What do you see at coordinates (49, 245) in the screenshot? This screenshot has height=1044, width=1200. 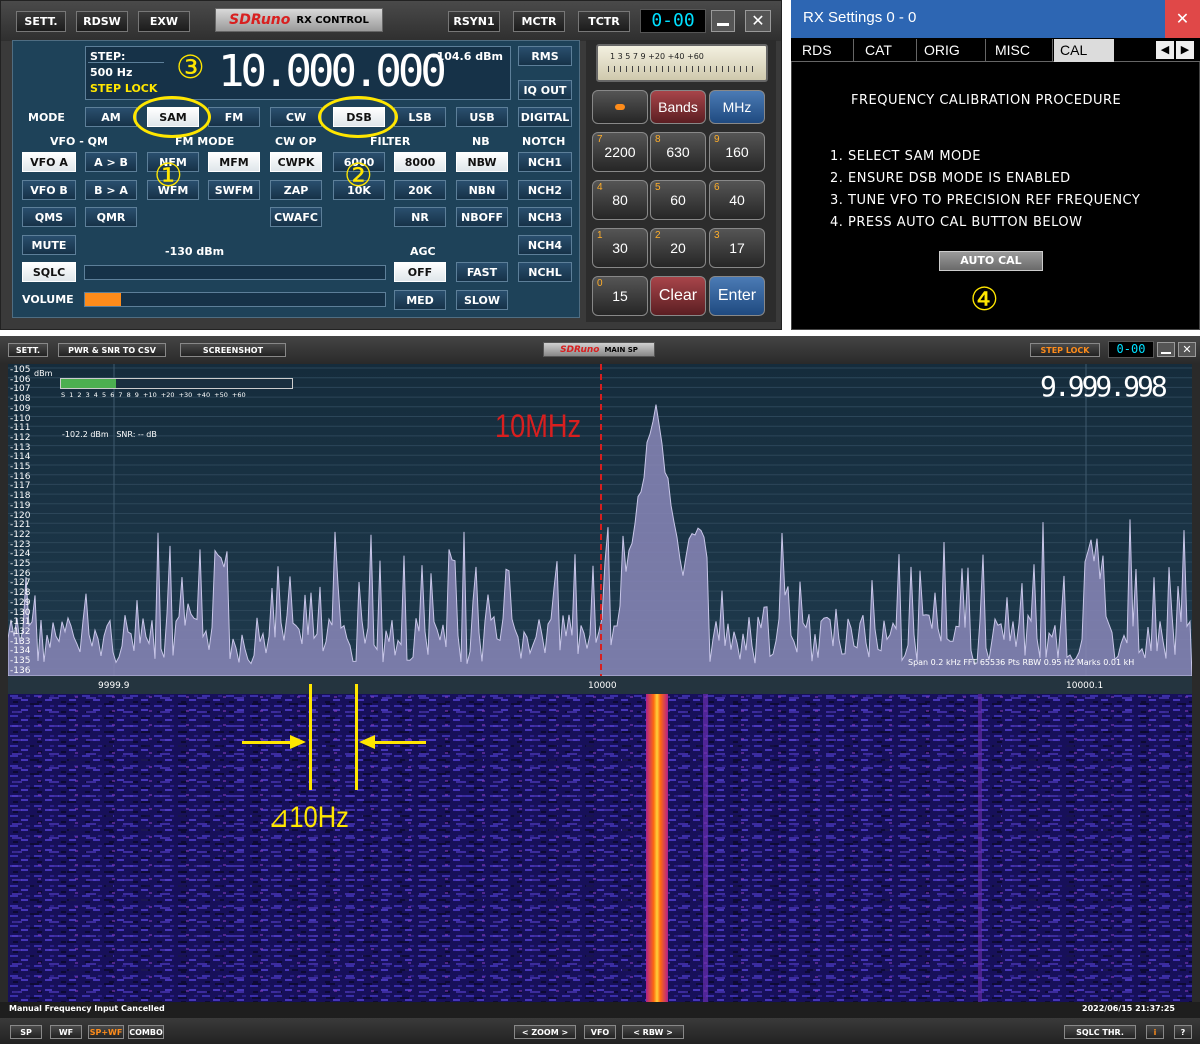 I see `mute-button: MUTE` at bounding box center [49, 245].